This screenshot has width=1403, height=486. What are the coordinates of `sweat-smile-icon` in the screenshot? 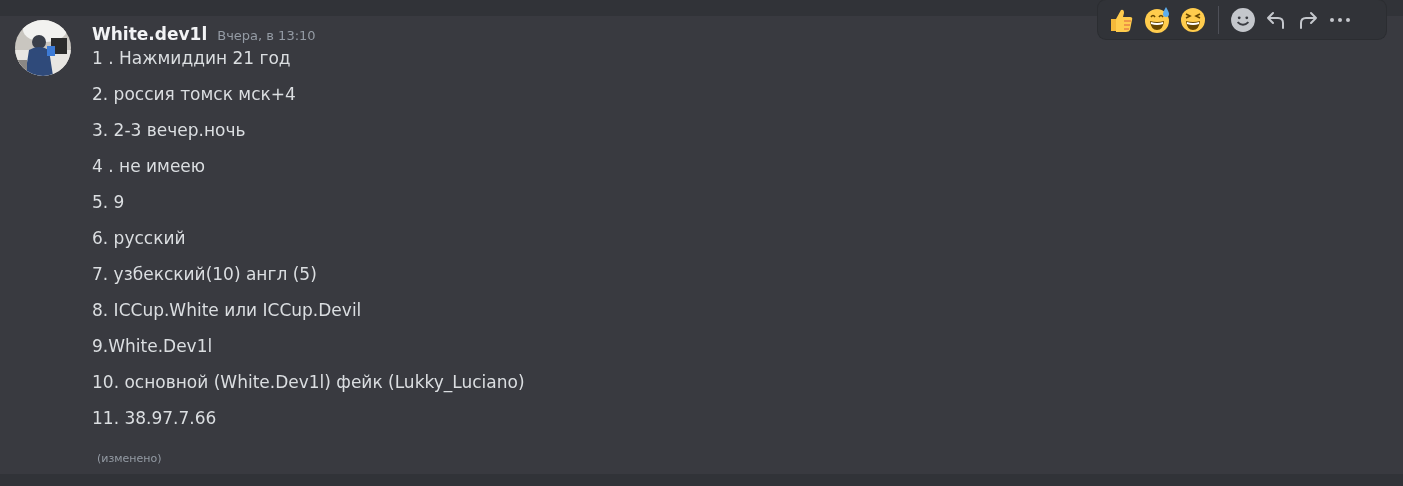 It's located at (1157, 19).